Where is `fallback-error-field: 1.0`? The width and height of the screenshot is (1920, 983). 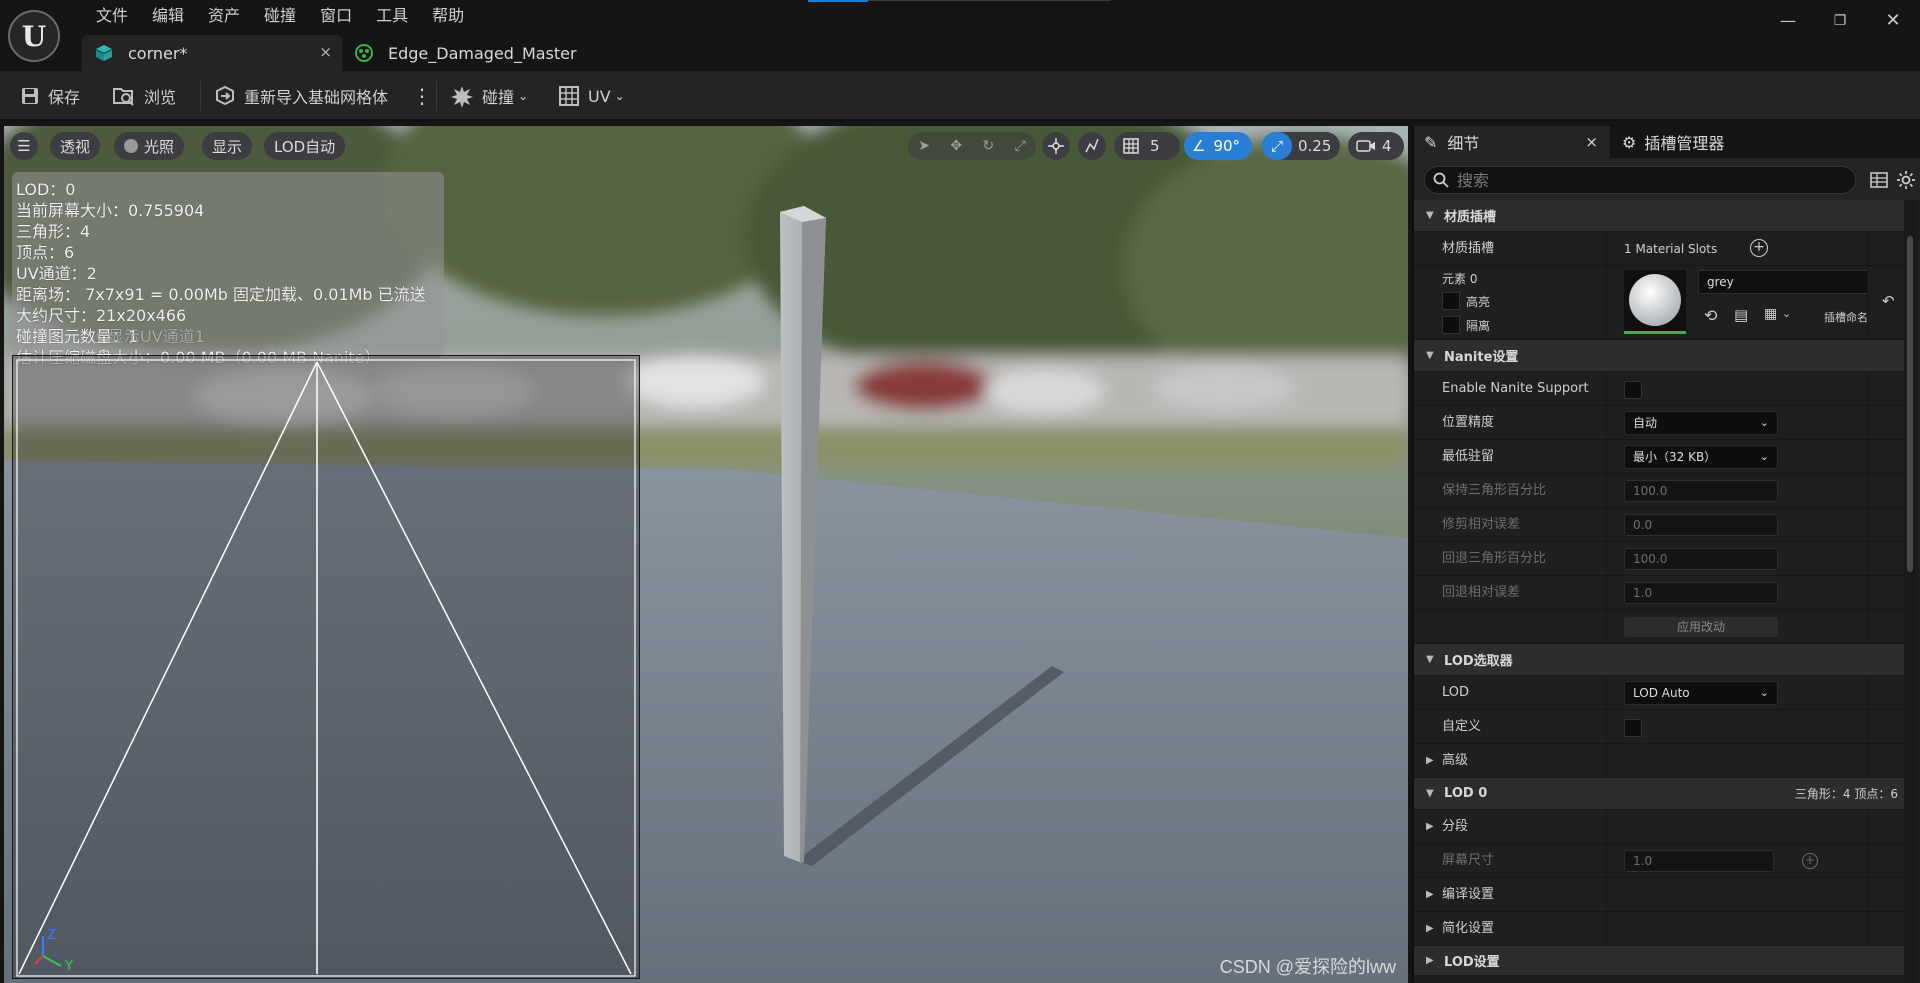 fallback-error-field: 1.0 is located at coordinates (1701, 593).